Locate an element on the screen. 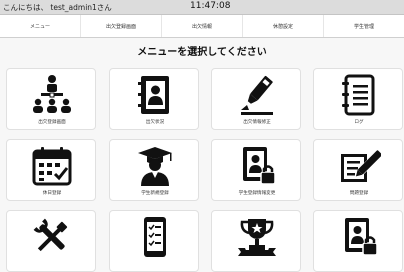  tile-attendance-status: 出欠状況 is located at coordinates (154, 99).